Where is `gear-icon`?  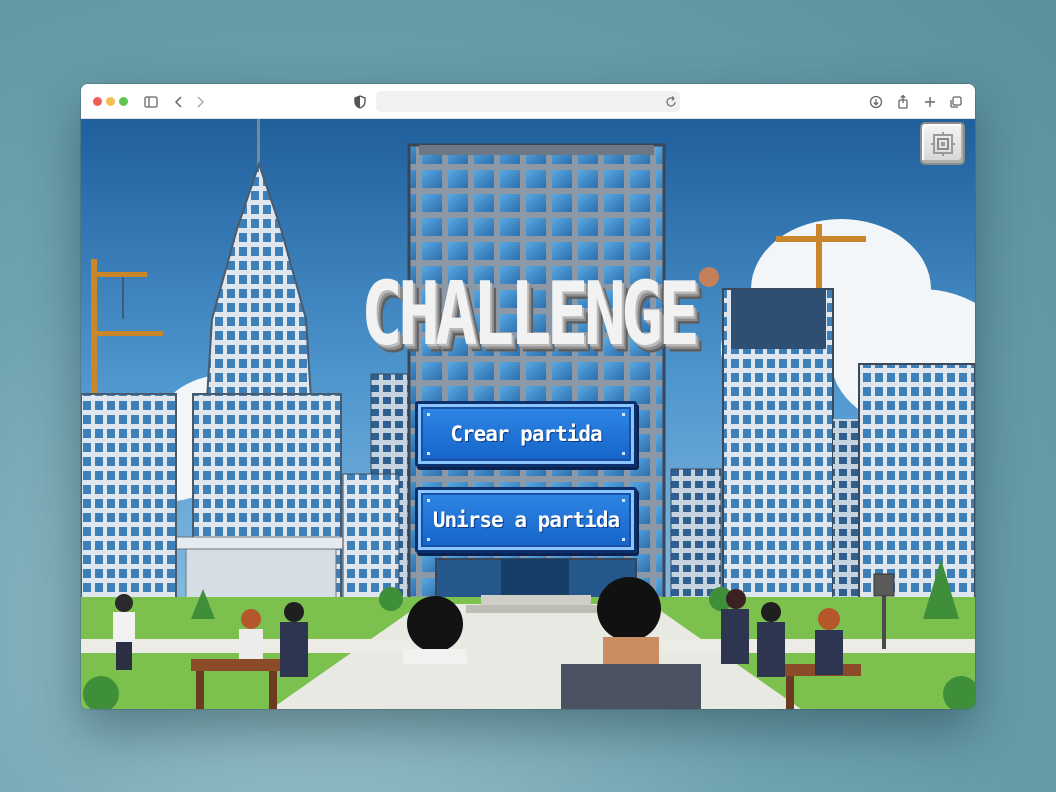
gear-icon is located at coordinates (943, 144).